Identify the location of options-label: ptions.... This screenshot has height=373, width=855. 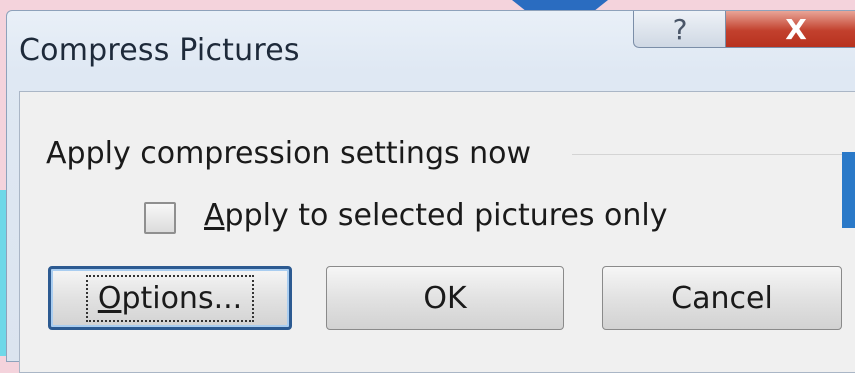
(182, 298).